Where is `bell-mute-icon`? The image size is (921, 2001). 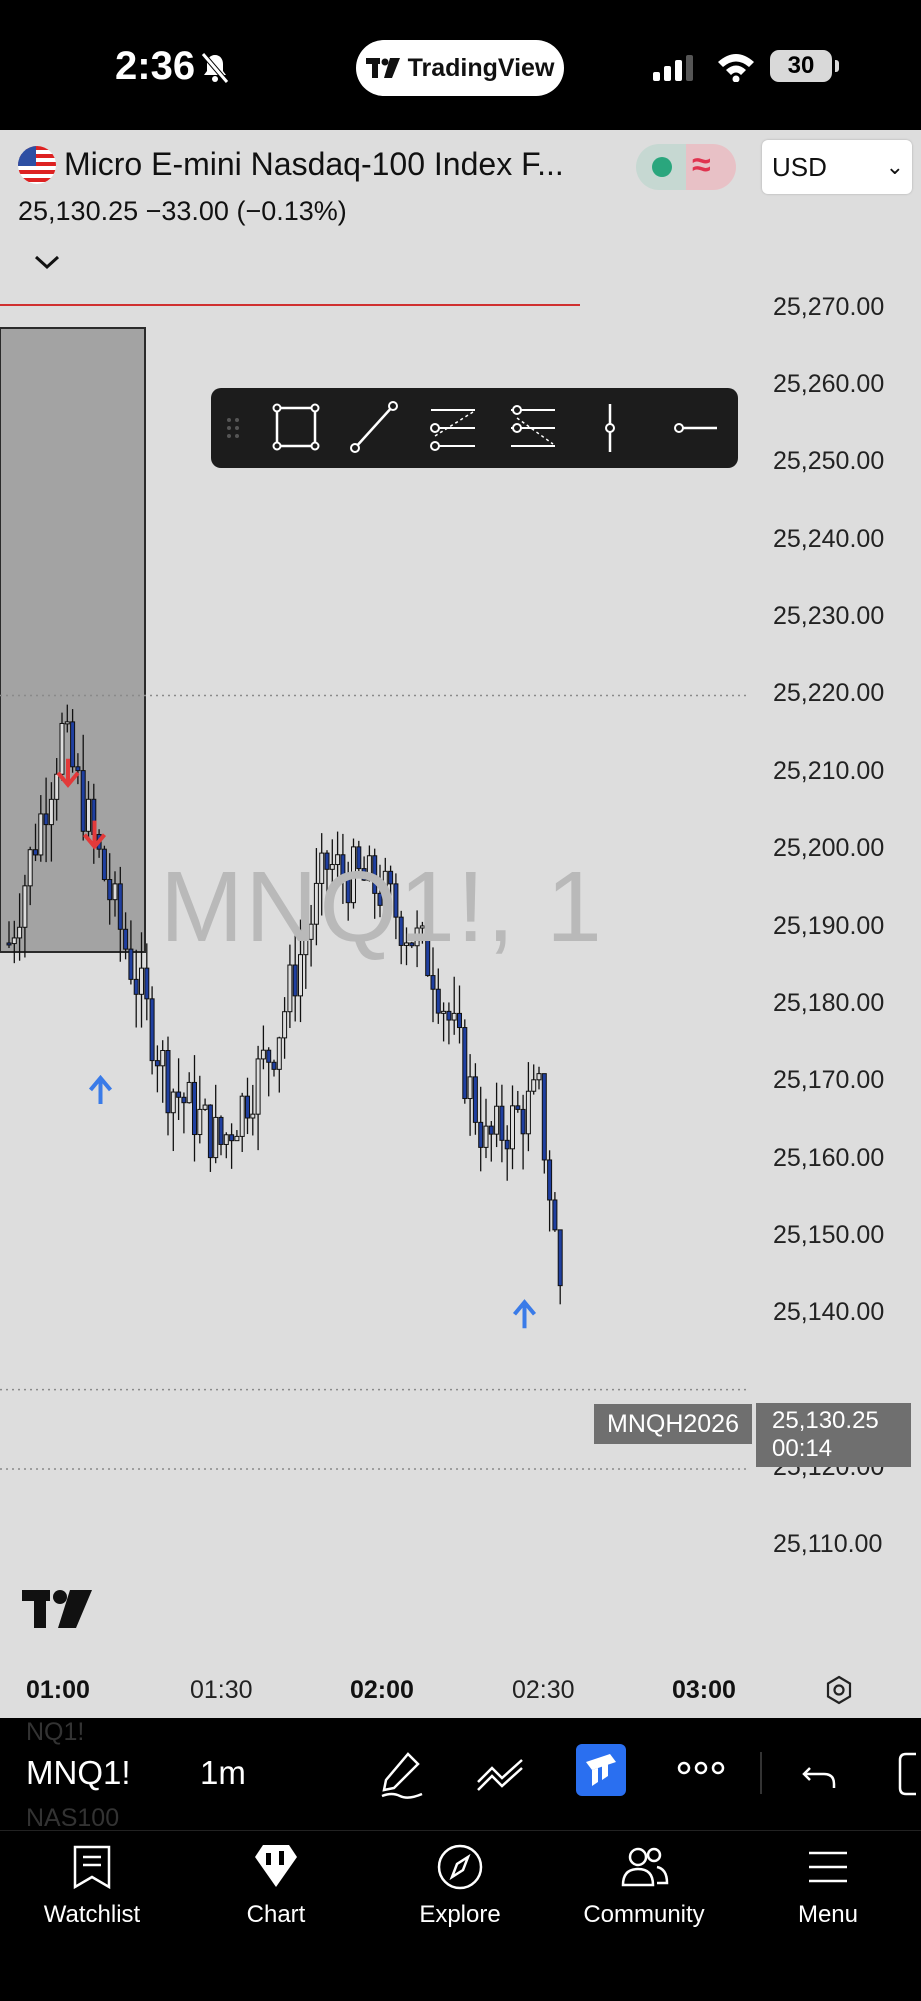 bell-mute-icon is located at coordinates (215, 68).